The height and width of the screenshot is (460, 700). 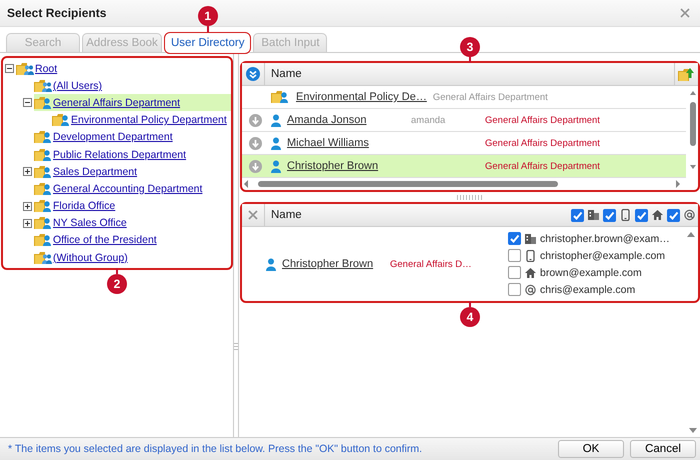 I want to click on tree-item: Sales Department, so click(x=132, y=171).